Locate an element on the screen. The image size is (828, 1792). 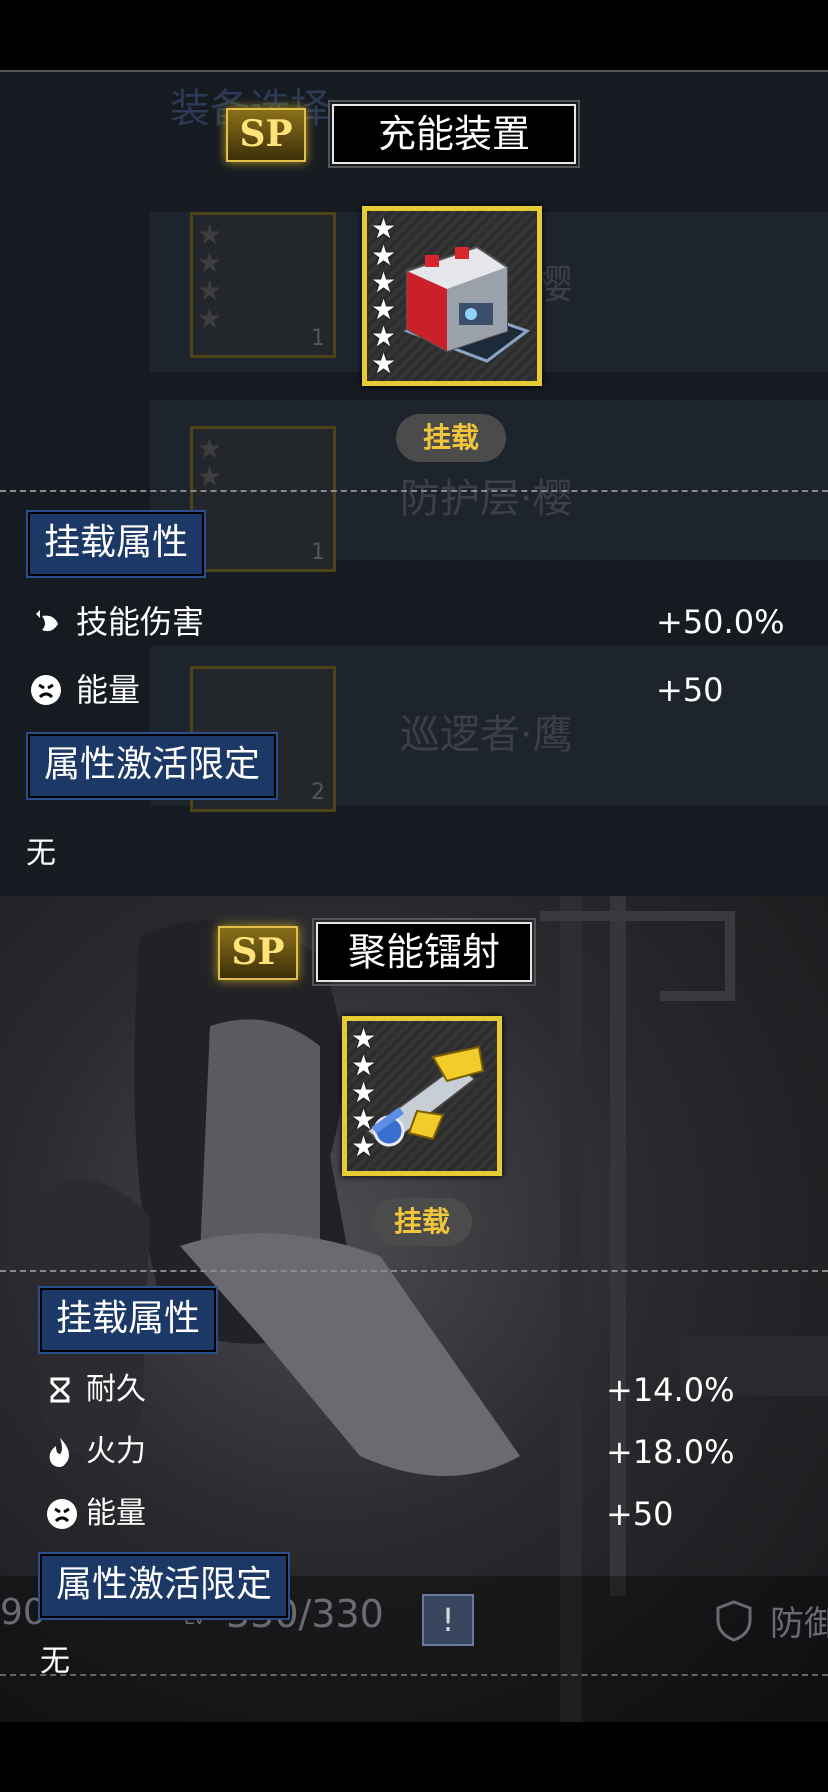
stat-value: +18.0% is located at coordinates (670, 1452).